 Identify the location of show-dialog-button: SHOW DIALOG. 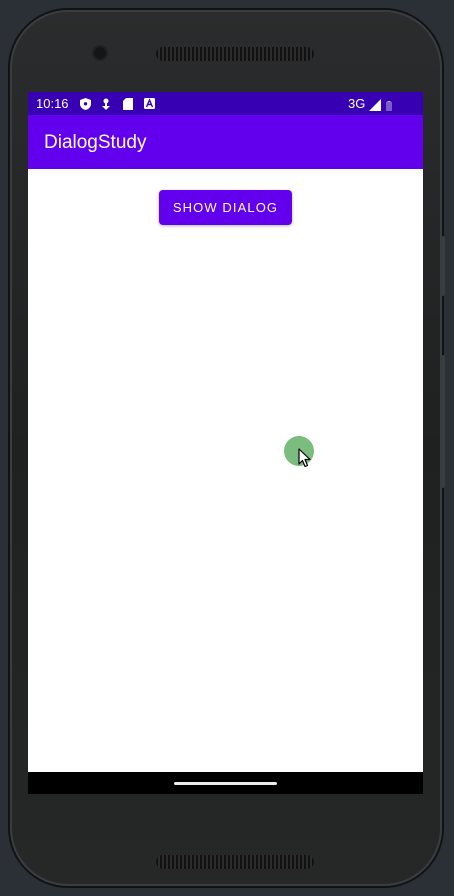
(225, 207).